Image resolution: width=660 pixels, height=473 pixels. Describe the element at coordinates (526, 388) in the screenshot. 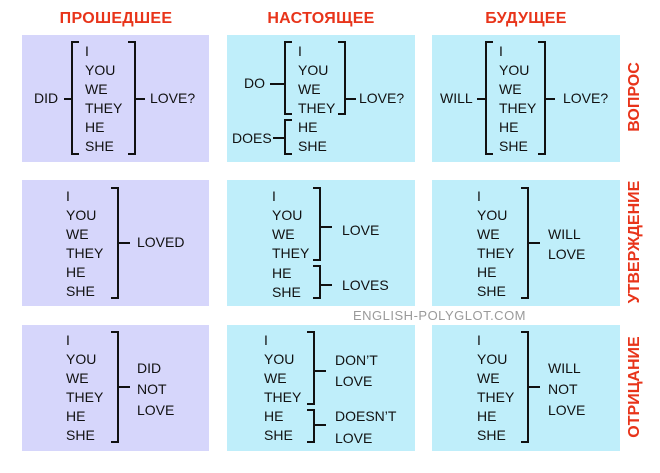

I see `cell-negation-future` at that location.